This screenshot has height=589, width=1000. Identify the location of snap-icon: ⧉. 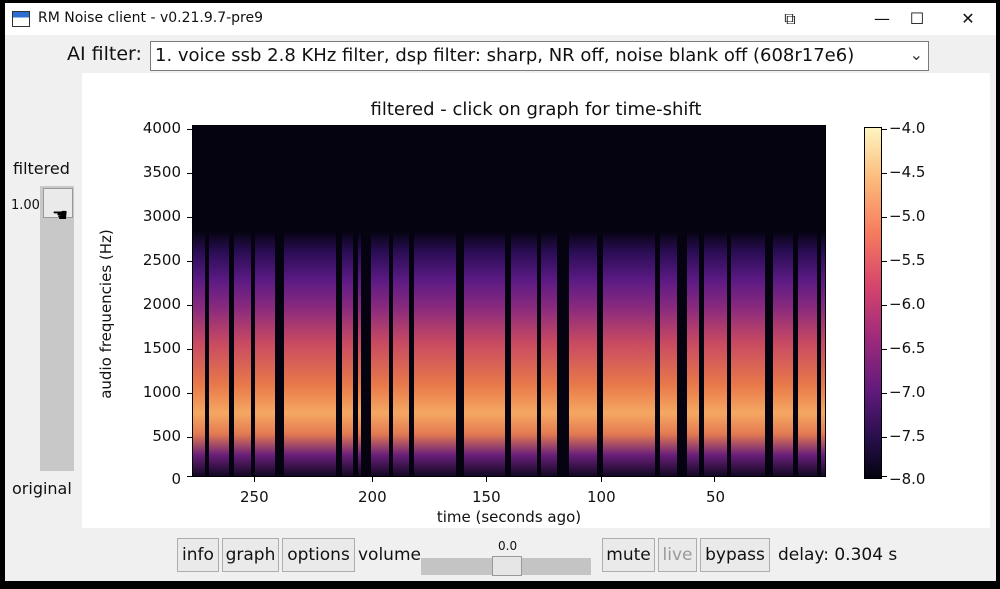
(790, 19).